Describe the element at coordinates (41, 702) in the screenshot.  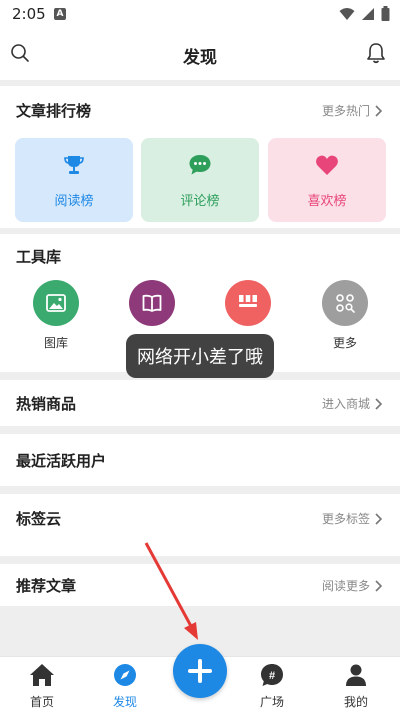
I see `nav-label: 首页` at that location.